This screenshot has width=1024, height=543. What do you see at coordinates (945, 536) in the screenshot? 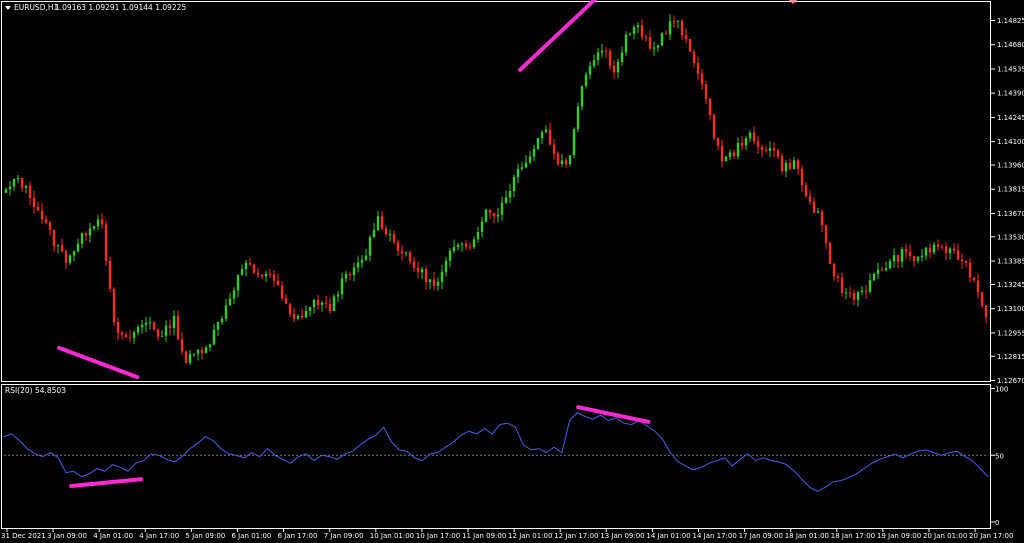
I see `time-tick-label: 20 Jan 01:00` at bounding box center [945, 536].